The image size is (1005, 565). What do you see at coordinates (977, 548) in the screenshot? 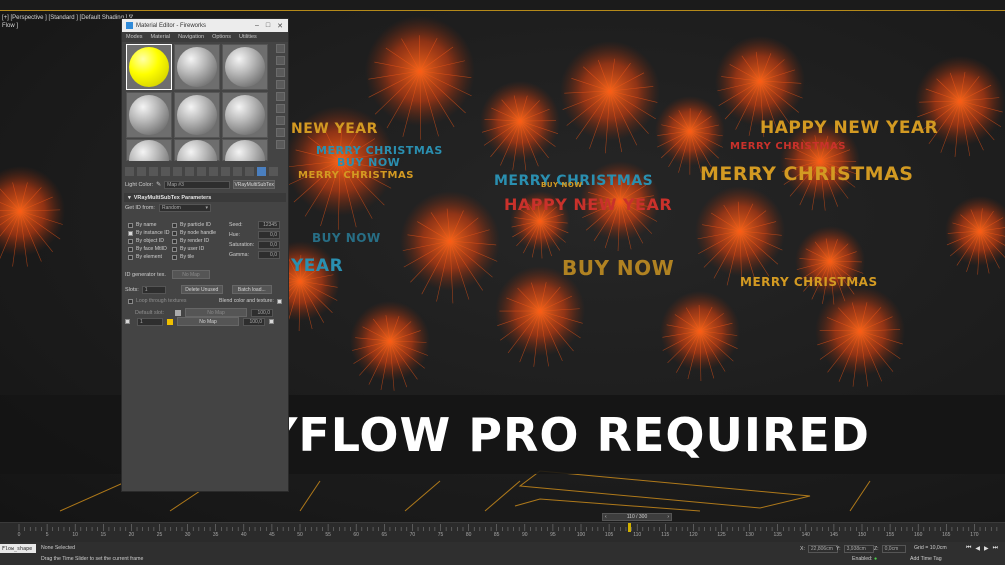
I see `prev-key-icon: ◀` at bounding box center [977, 548].